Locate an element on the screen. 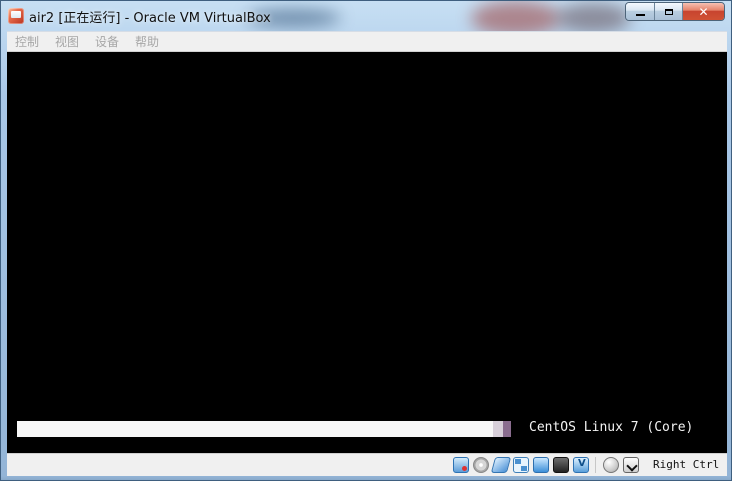 This screenshot has width=732, height=481. menu-devices: 设备 is located at coordinates (107, 41).